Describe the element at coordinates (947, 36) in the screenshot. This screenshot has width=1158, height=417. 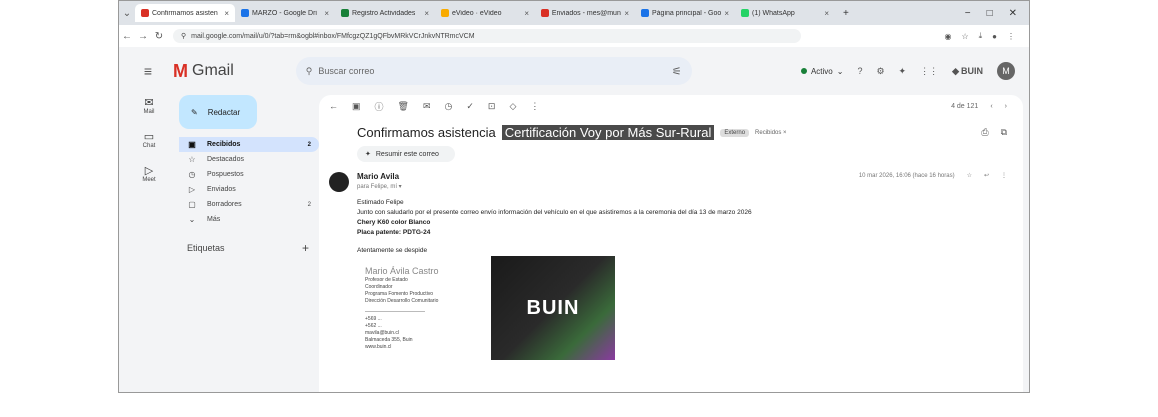
I see `extension-icon: ◉` at that location.